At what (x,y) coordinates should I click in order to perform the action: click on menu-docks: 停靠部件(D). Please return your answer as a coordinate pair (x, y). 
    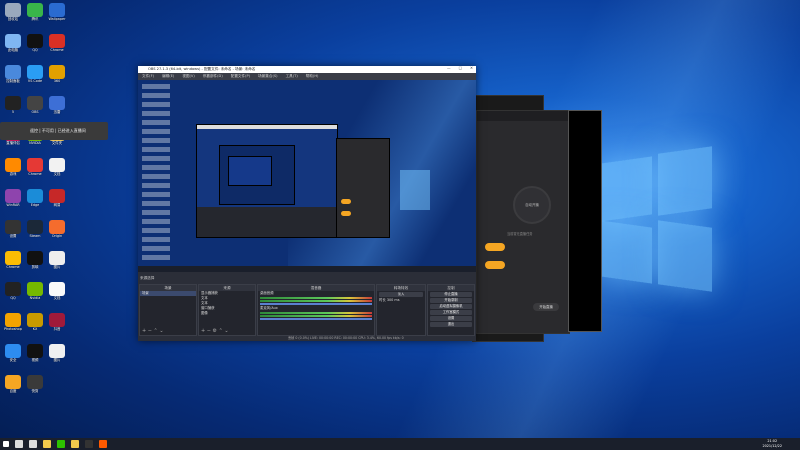
    Looking at the image, I should click on (213, 76).